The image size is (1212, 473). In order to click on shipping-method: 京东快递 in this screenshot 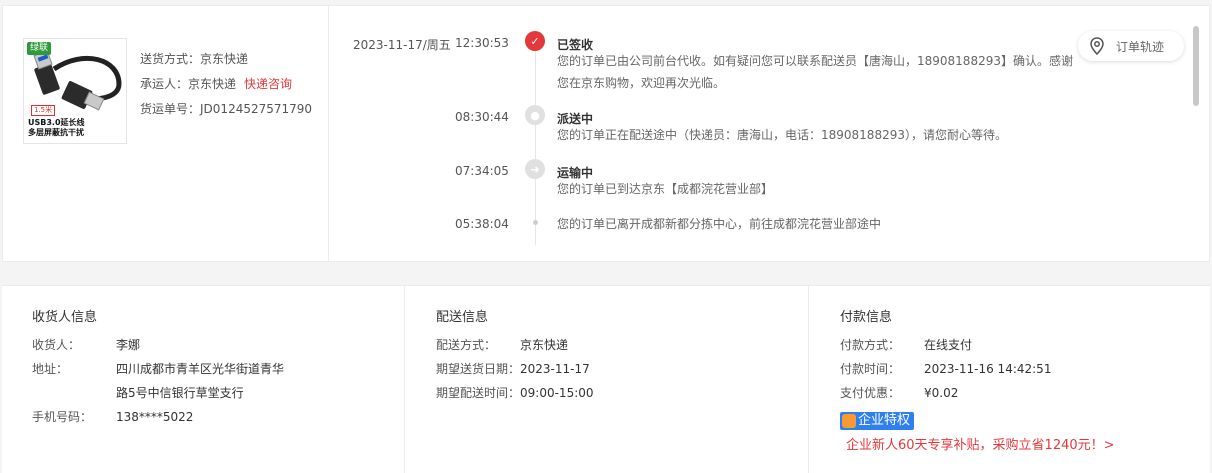, I will do `click(544, 345)`.